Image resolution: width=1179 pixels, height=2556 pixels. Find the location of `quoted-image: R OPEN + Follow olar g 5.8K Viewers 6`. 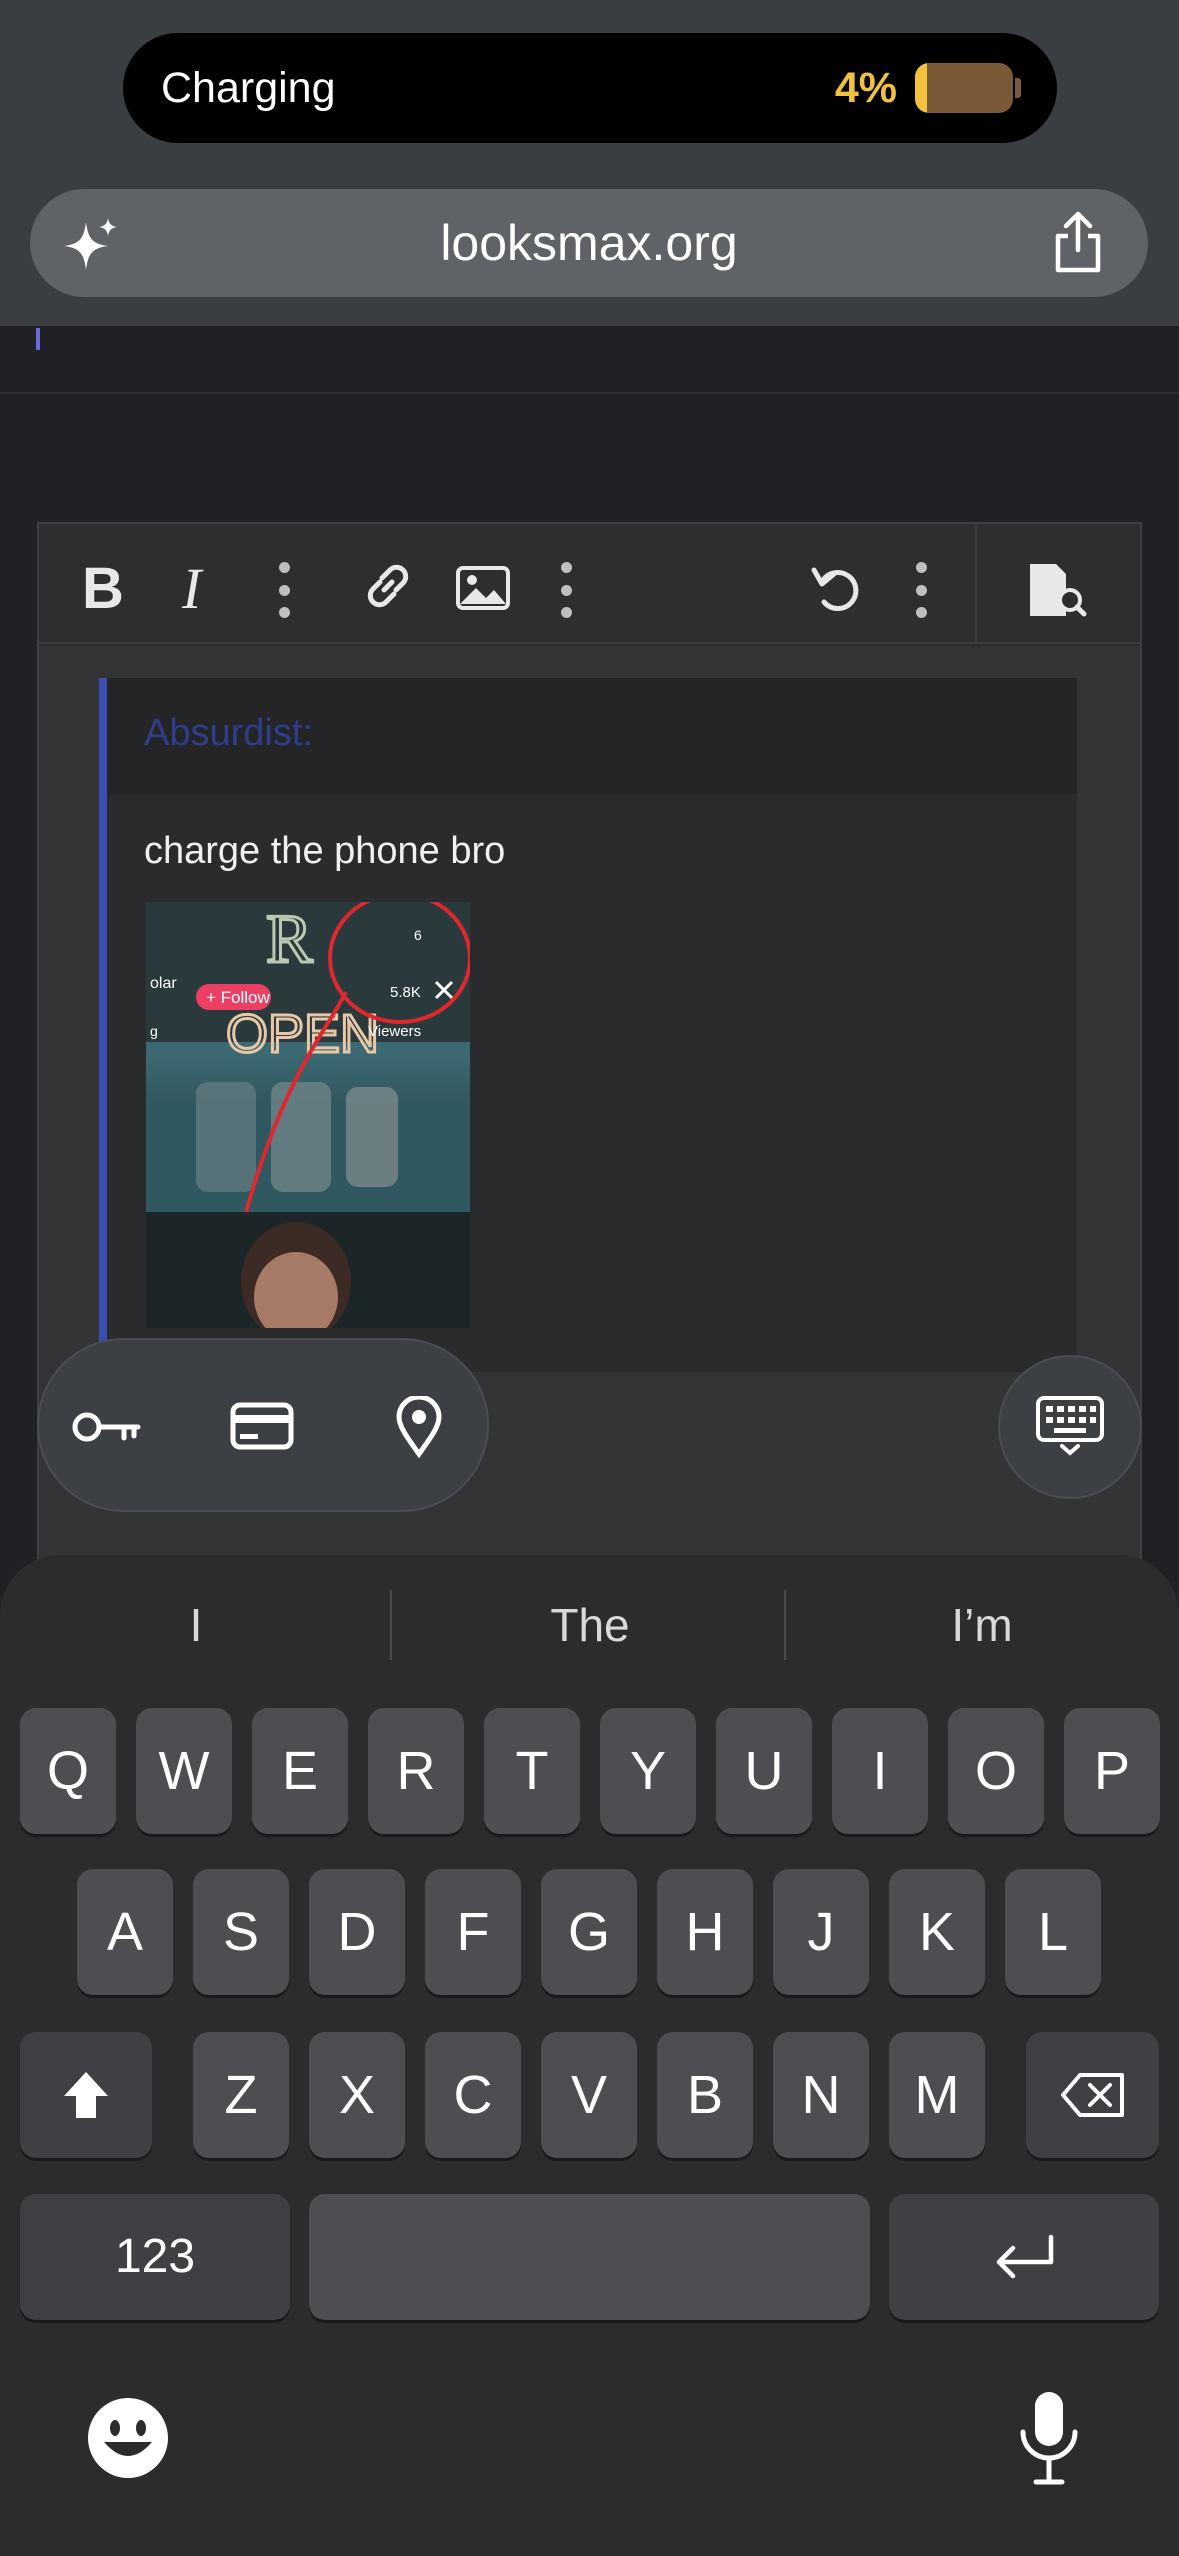

quoted-image: R OPEN + Follow olar g 5.8K Viewers 6 is located at coordinates (308, 1115).